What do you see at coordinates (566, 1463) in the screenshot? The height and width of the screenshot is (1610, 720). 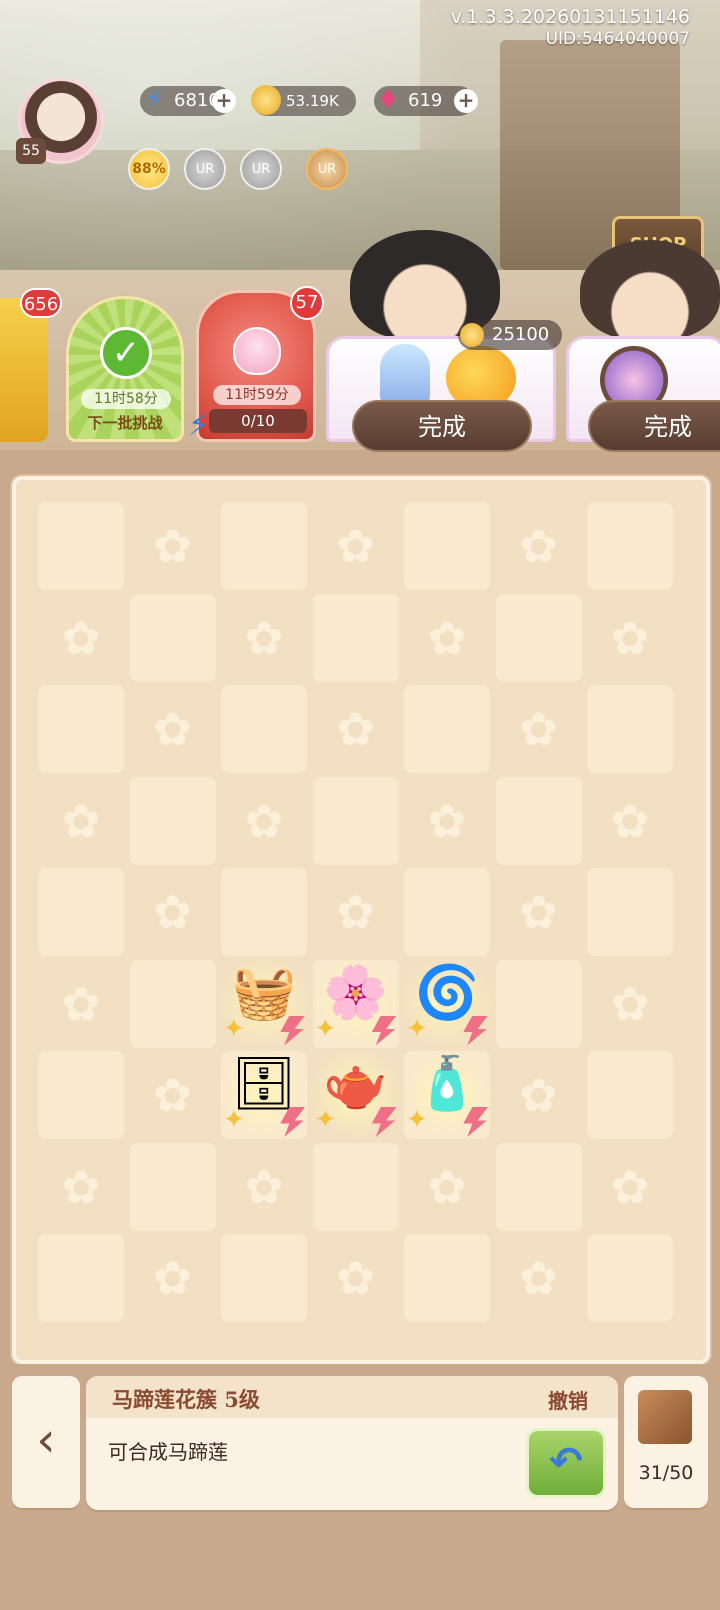 I see `undo-button: ↶` at bounding box center [566, 1463].